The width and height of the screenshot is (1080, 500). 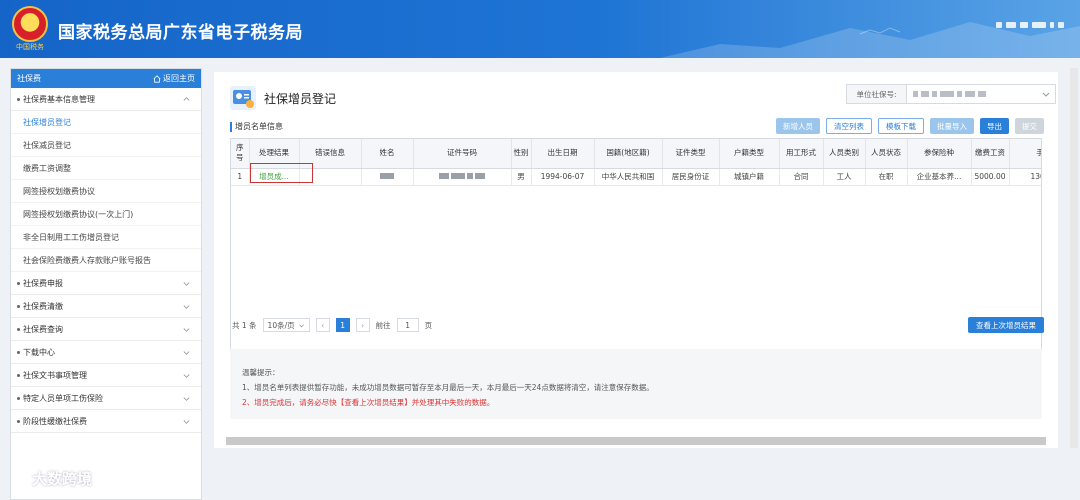 I want to click on sidebar-group-label: 社保文书事项管理, so click(x=55, y=375).